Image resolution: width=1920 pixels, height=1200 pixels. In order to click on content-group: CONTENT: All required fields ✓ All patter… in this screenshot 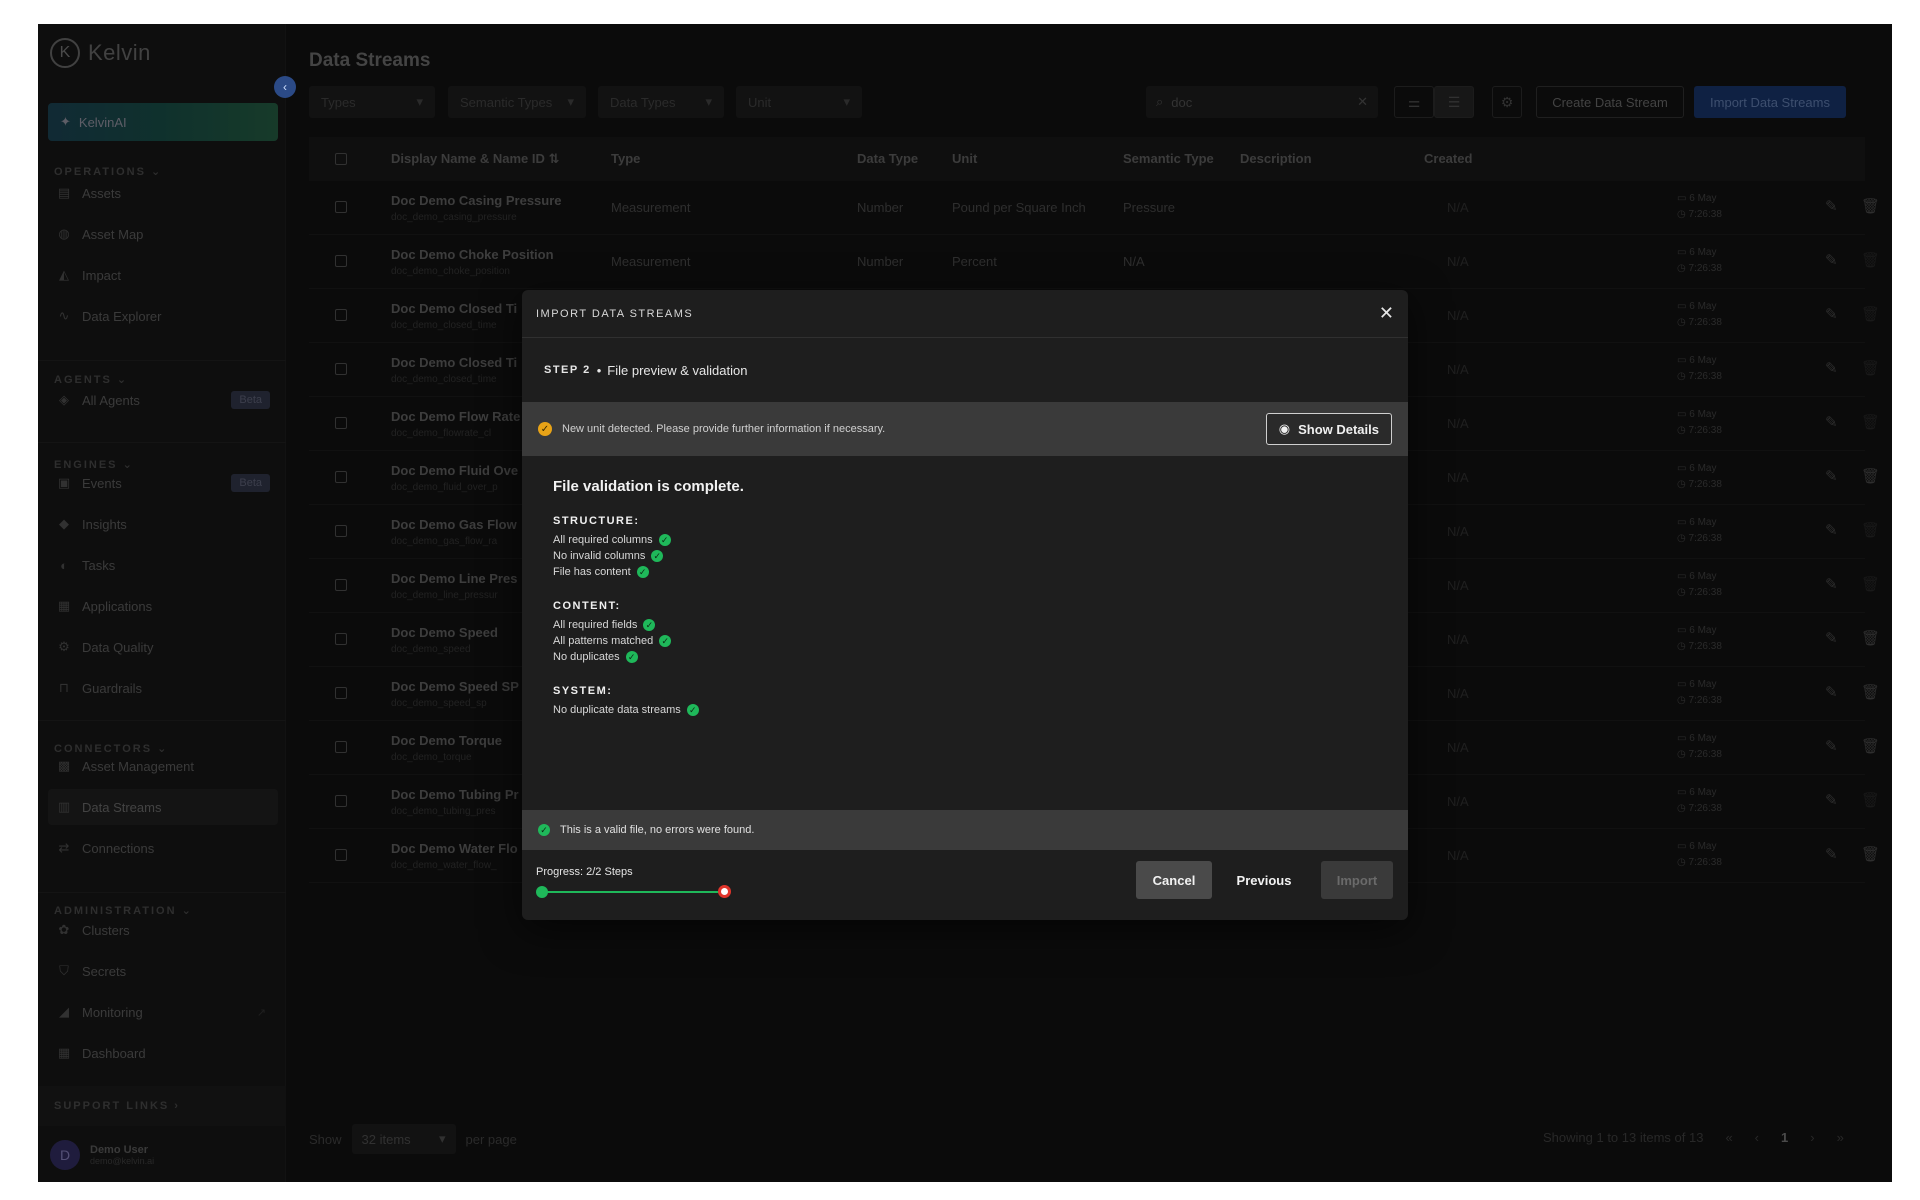, I will do `click(965, 632)`.